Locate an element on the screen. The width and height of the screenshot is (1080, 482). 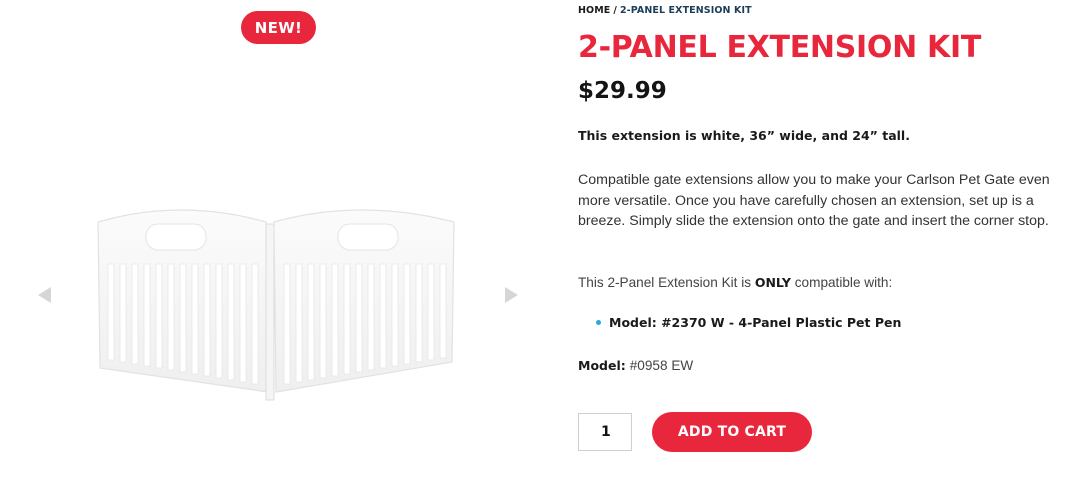
compat-suffix: compatible with: is located at coordinates (841, 282).